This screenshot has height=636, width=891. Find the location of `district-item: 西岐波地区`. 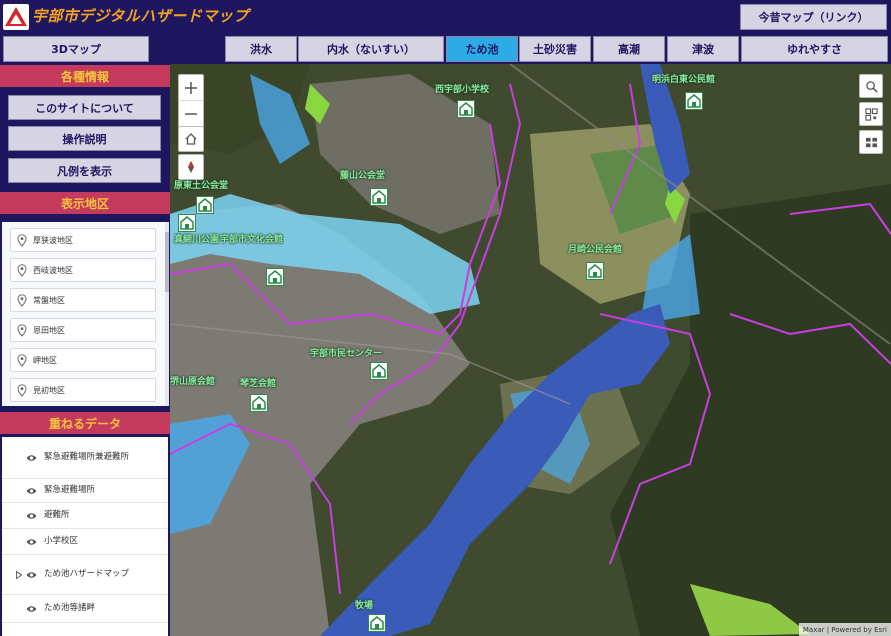

district-item: 西岐波地区 is located at coordinates (83, 270).